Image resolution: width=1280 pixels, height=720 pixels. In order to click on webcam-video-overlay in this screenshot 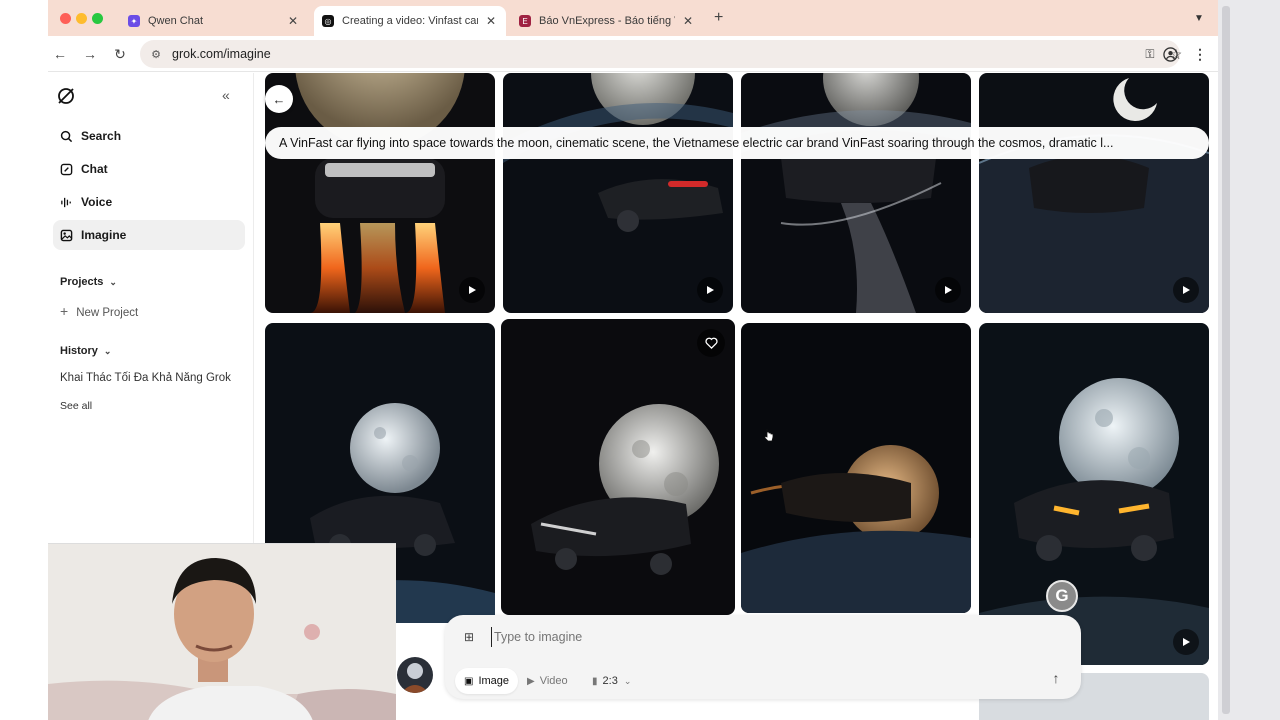, I will do `click(222, 631)`.